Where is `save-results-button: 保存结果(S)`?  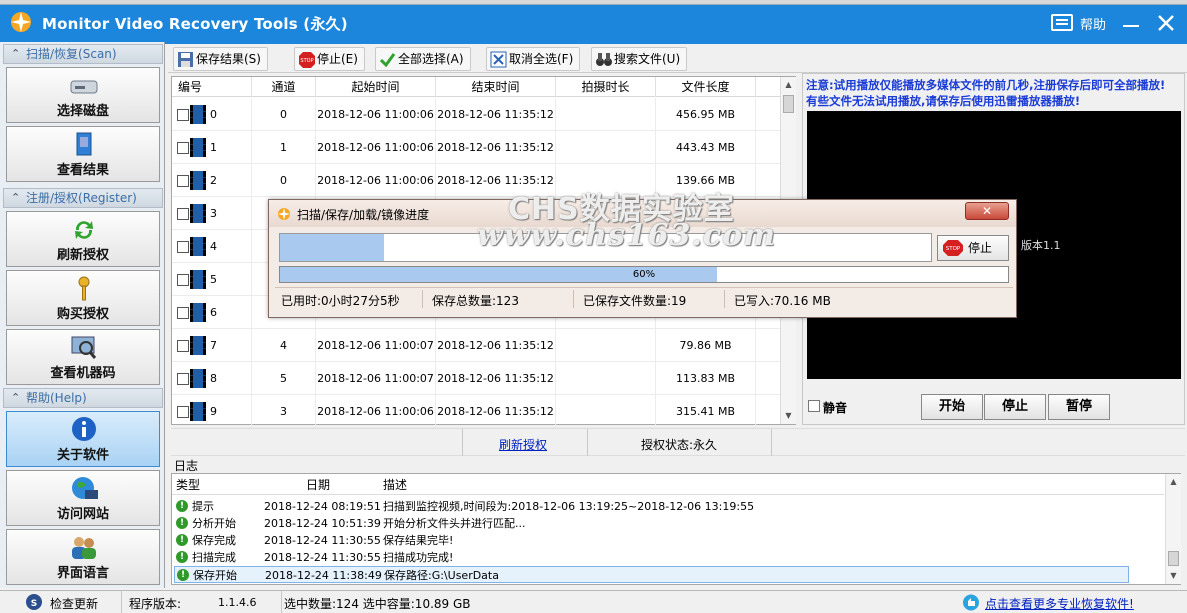 save-results-button: 保存结果(S) is located at coordinates (220, 59).